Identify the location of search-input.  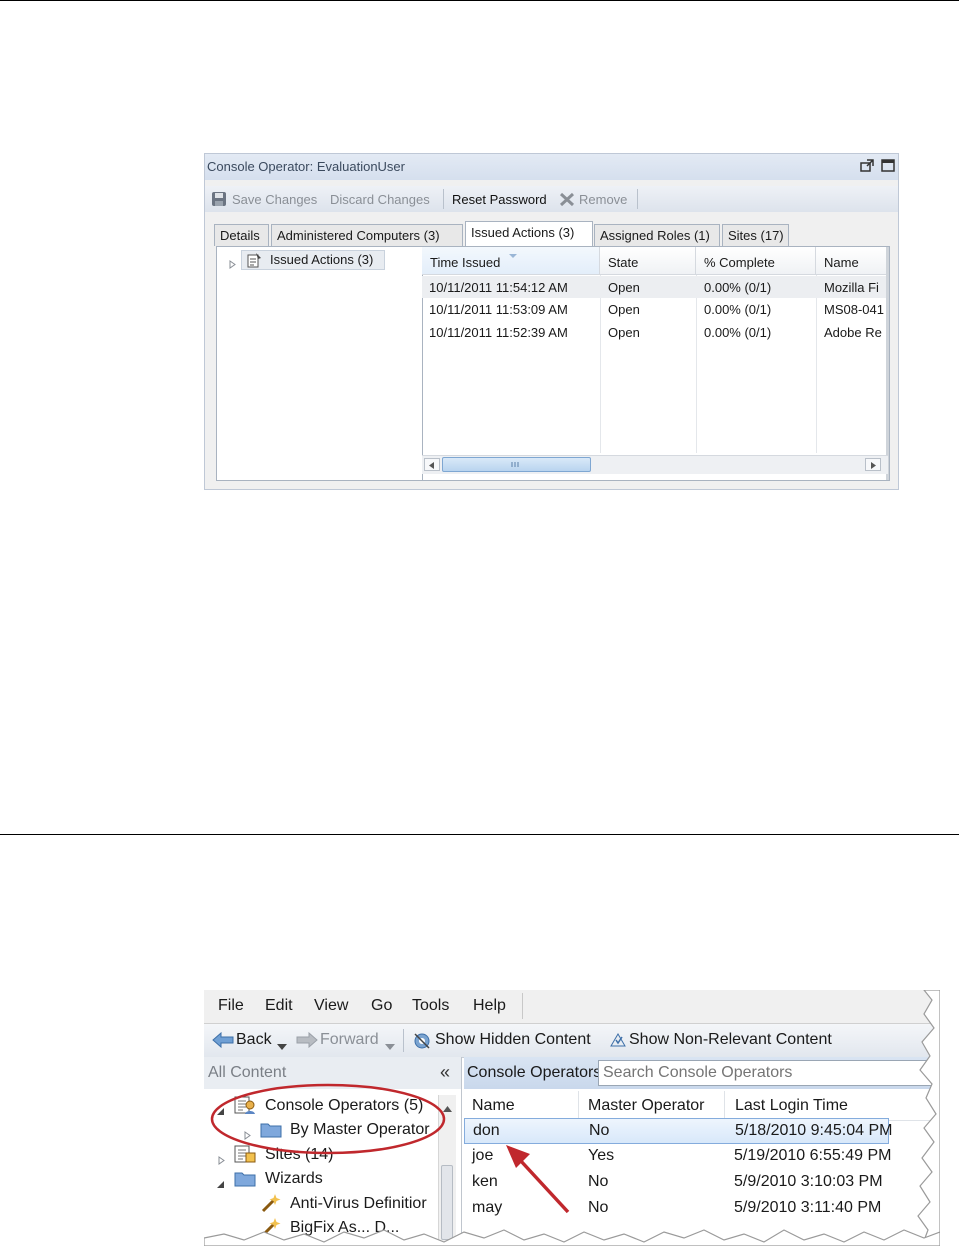
(768, 1073).